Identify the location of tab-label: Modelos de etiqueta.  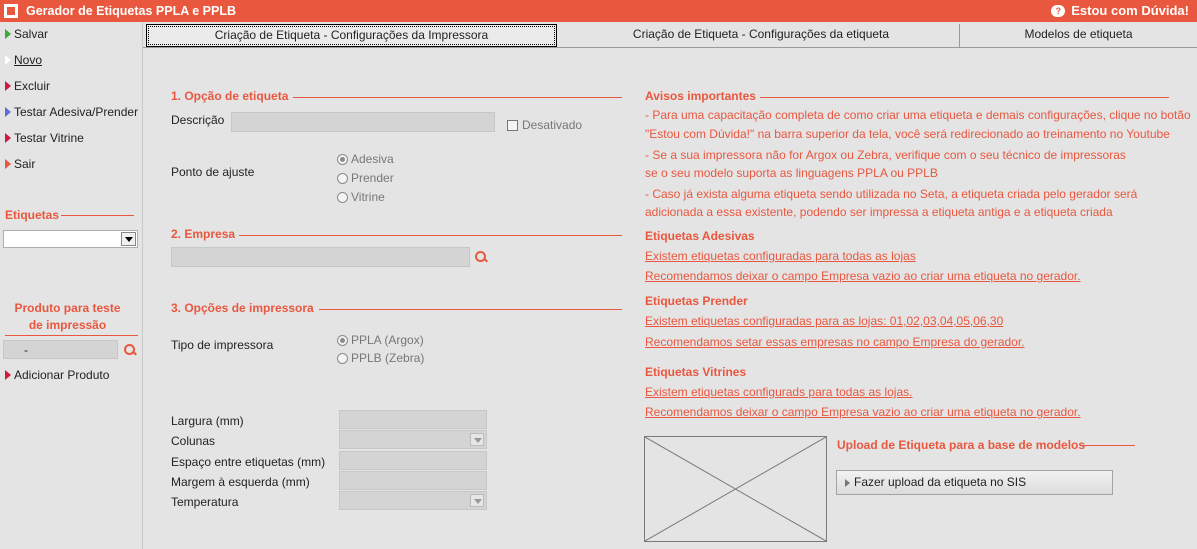
(1078, 34).